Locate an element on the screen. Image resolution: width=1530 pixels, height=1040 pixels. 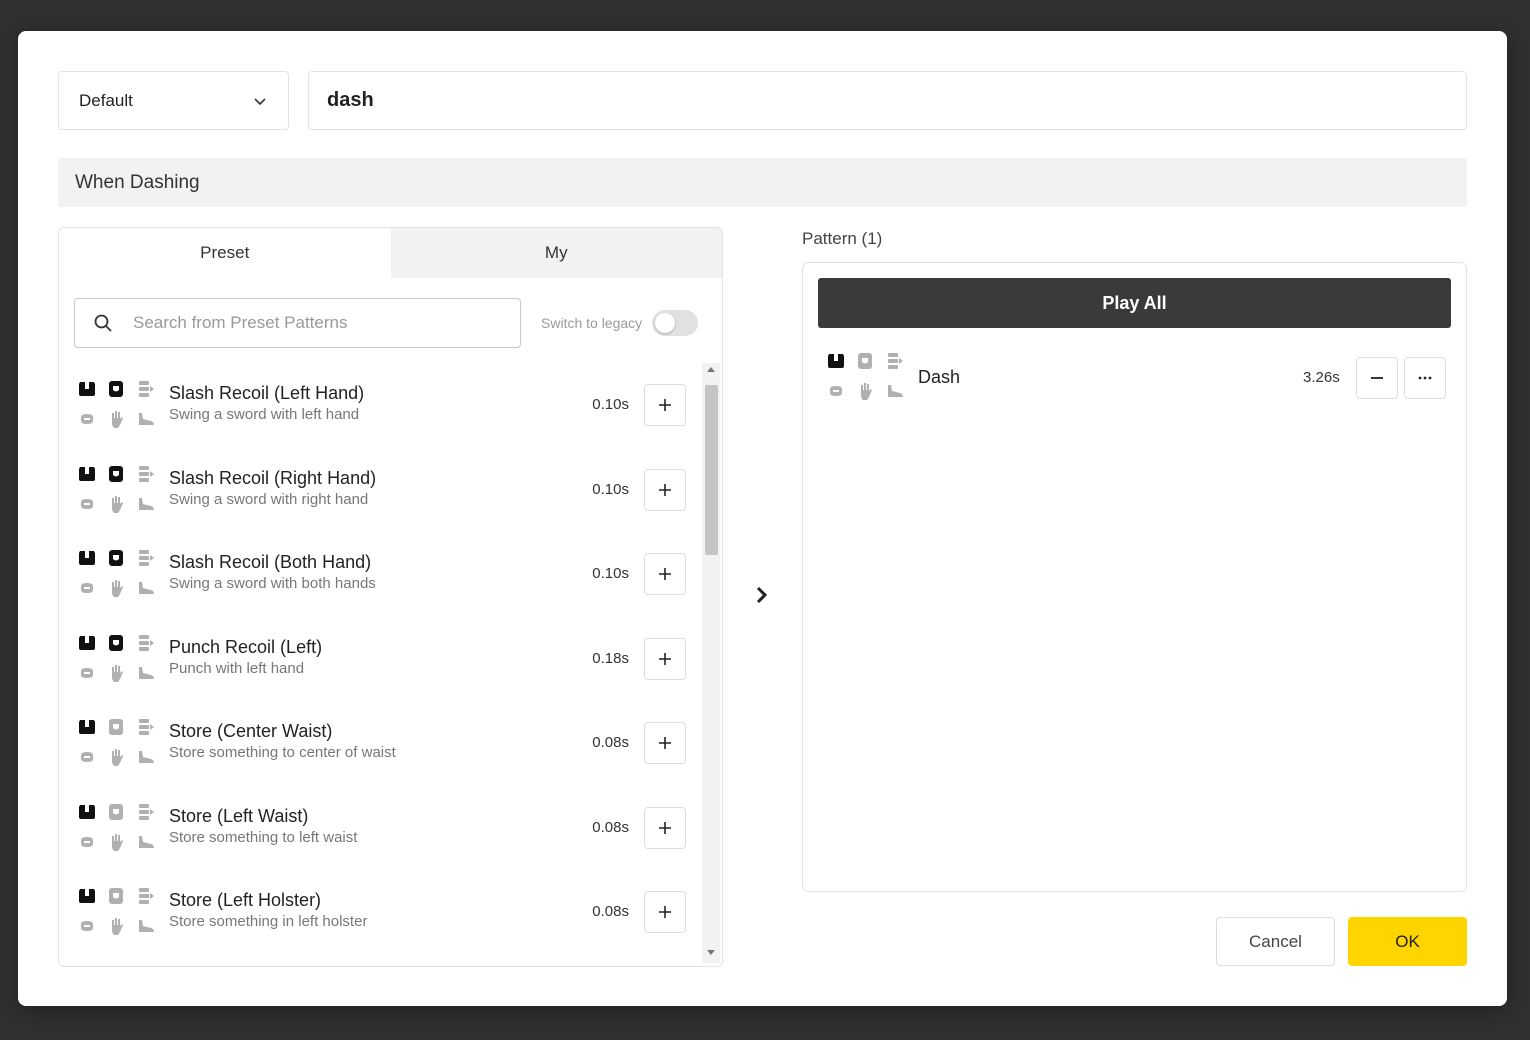
pattern-item: Dash 3.26s is located at coordinates (1134, 378).